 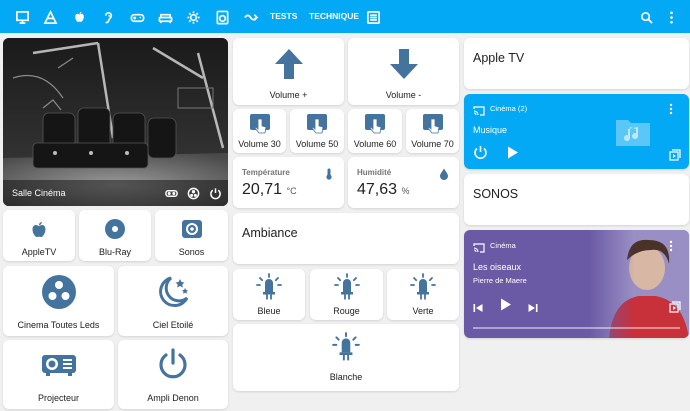 I want to click on volume-up-label: Volume +, so click(x=288, y=95).